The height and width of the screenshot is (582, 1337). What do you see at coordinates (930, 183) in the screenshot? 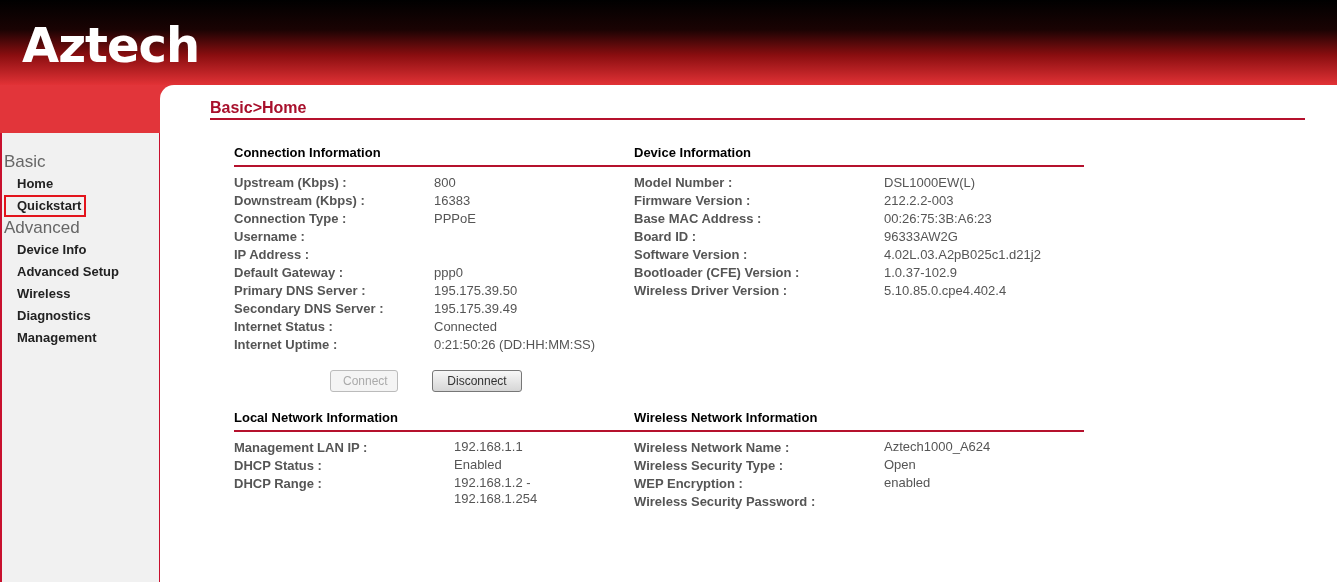
I see `field-value: DSL1000EW(L)` at bounding box center [930, 183].